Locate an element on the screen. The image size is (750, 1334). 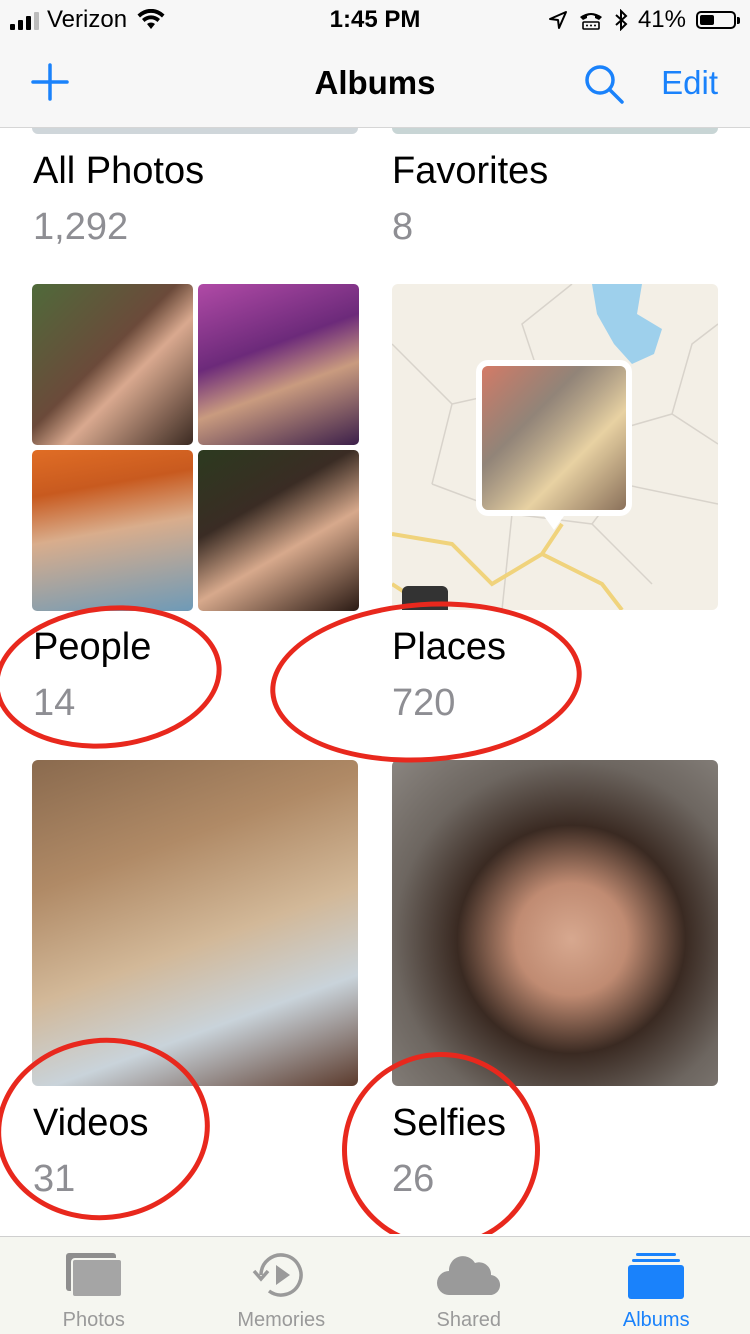
photos-icon is located at coordinates (94, 1275).